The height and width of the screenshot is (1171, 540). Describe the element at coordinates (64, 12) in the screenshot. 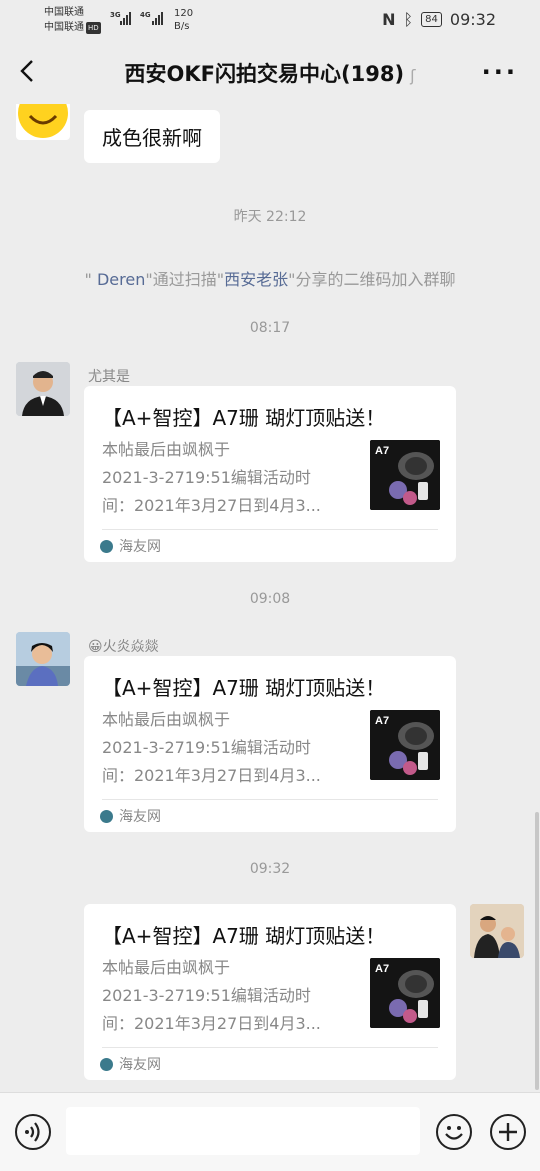

I see `carrier-1: 中国联通` at that location.